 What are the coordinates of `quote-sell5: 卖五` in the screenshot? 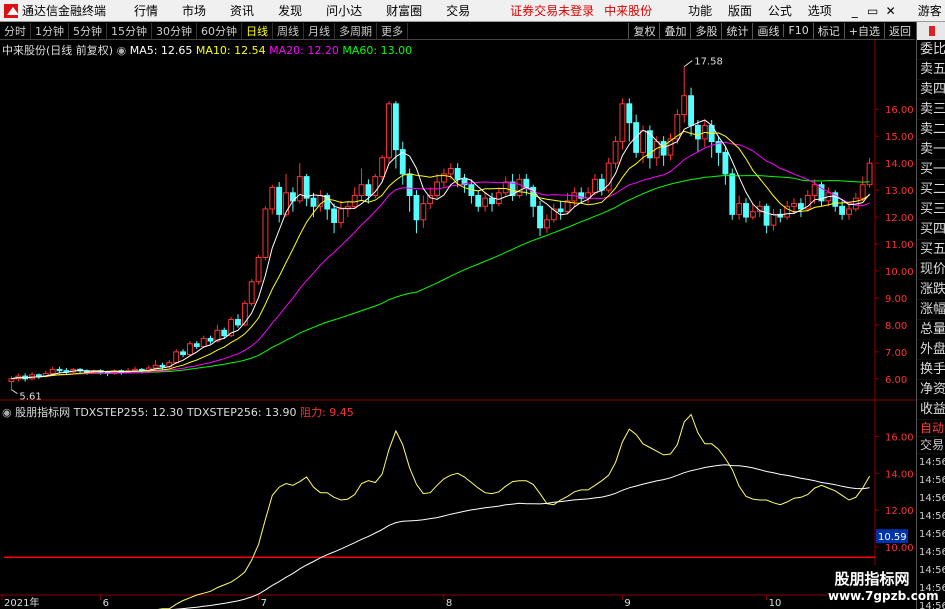 It's located at (931, 70).